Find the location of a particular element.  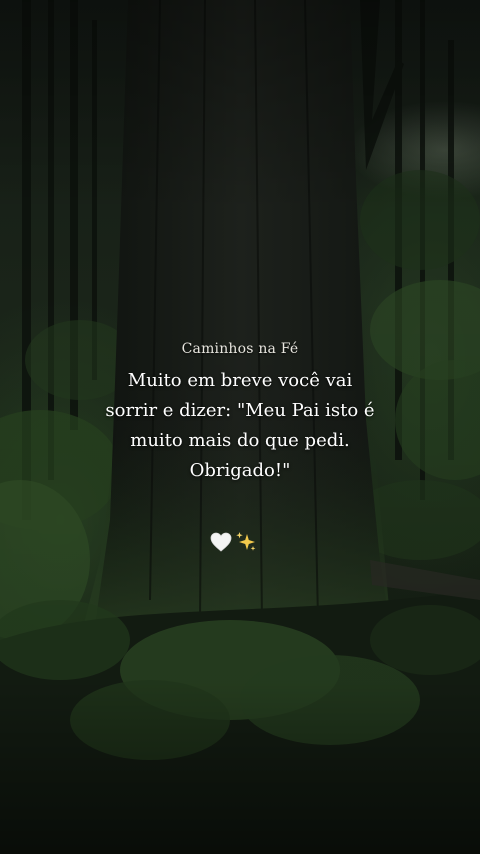

emoji-row is located at coordinates (233, 542).